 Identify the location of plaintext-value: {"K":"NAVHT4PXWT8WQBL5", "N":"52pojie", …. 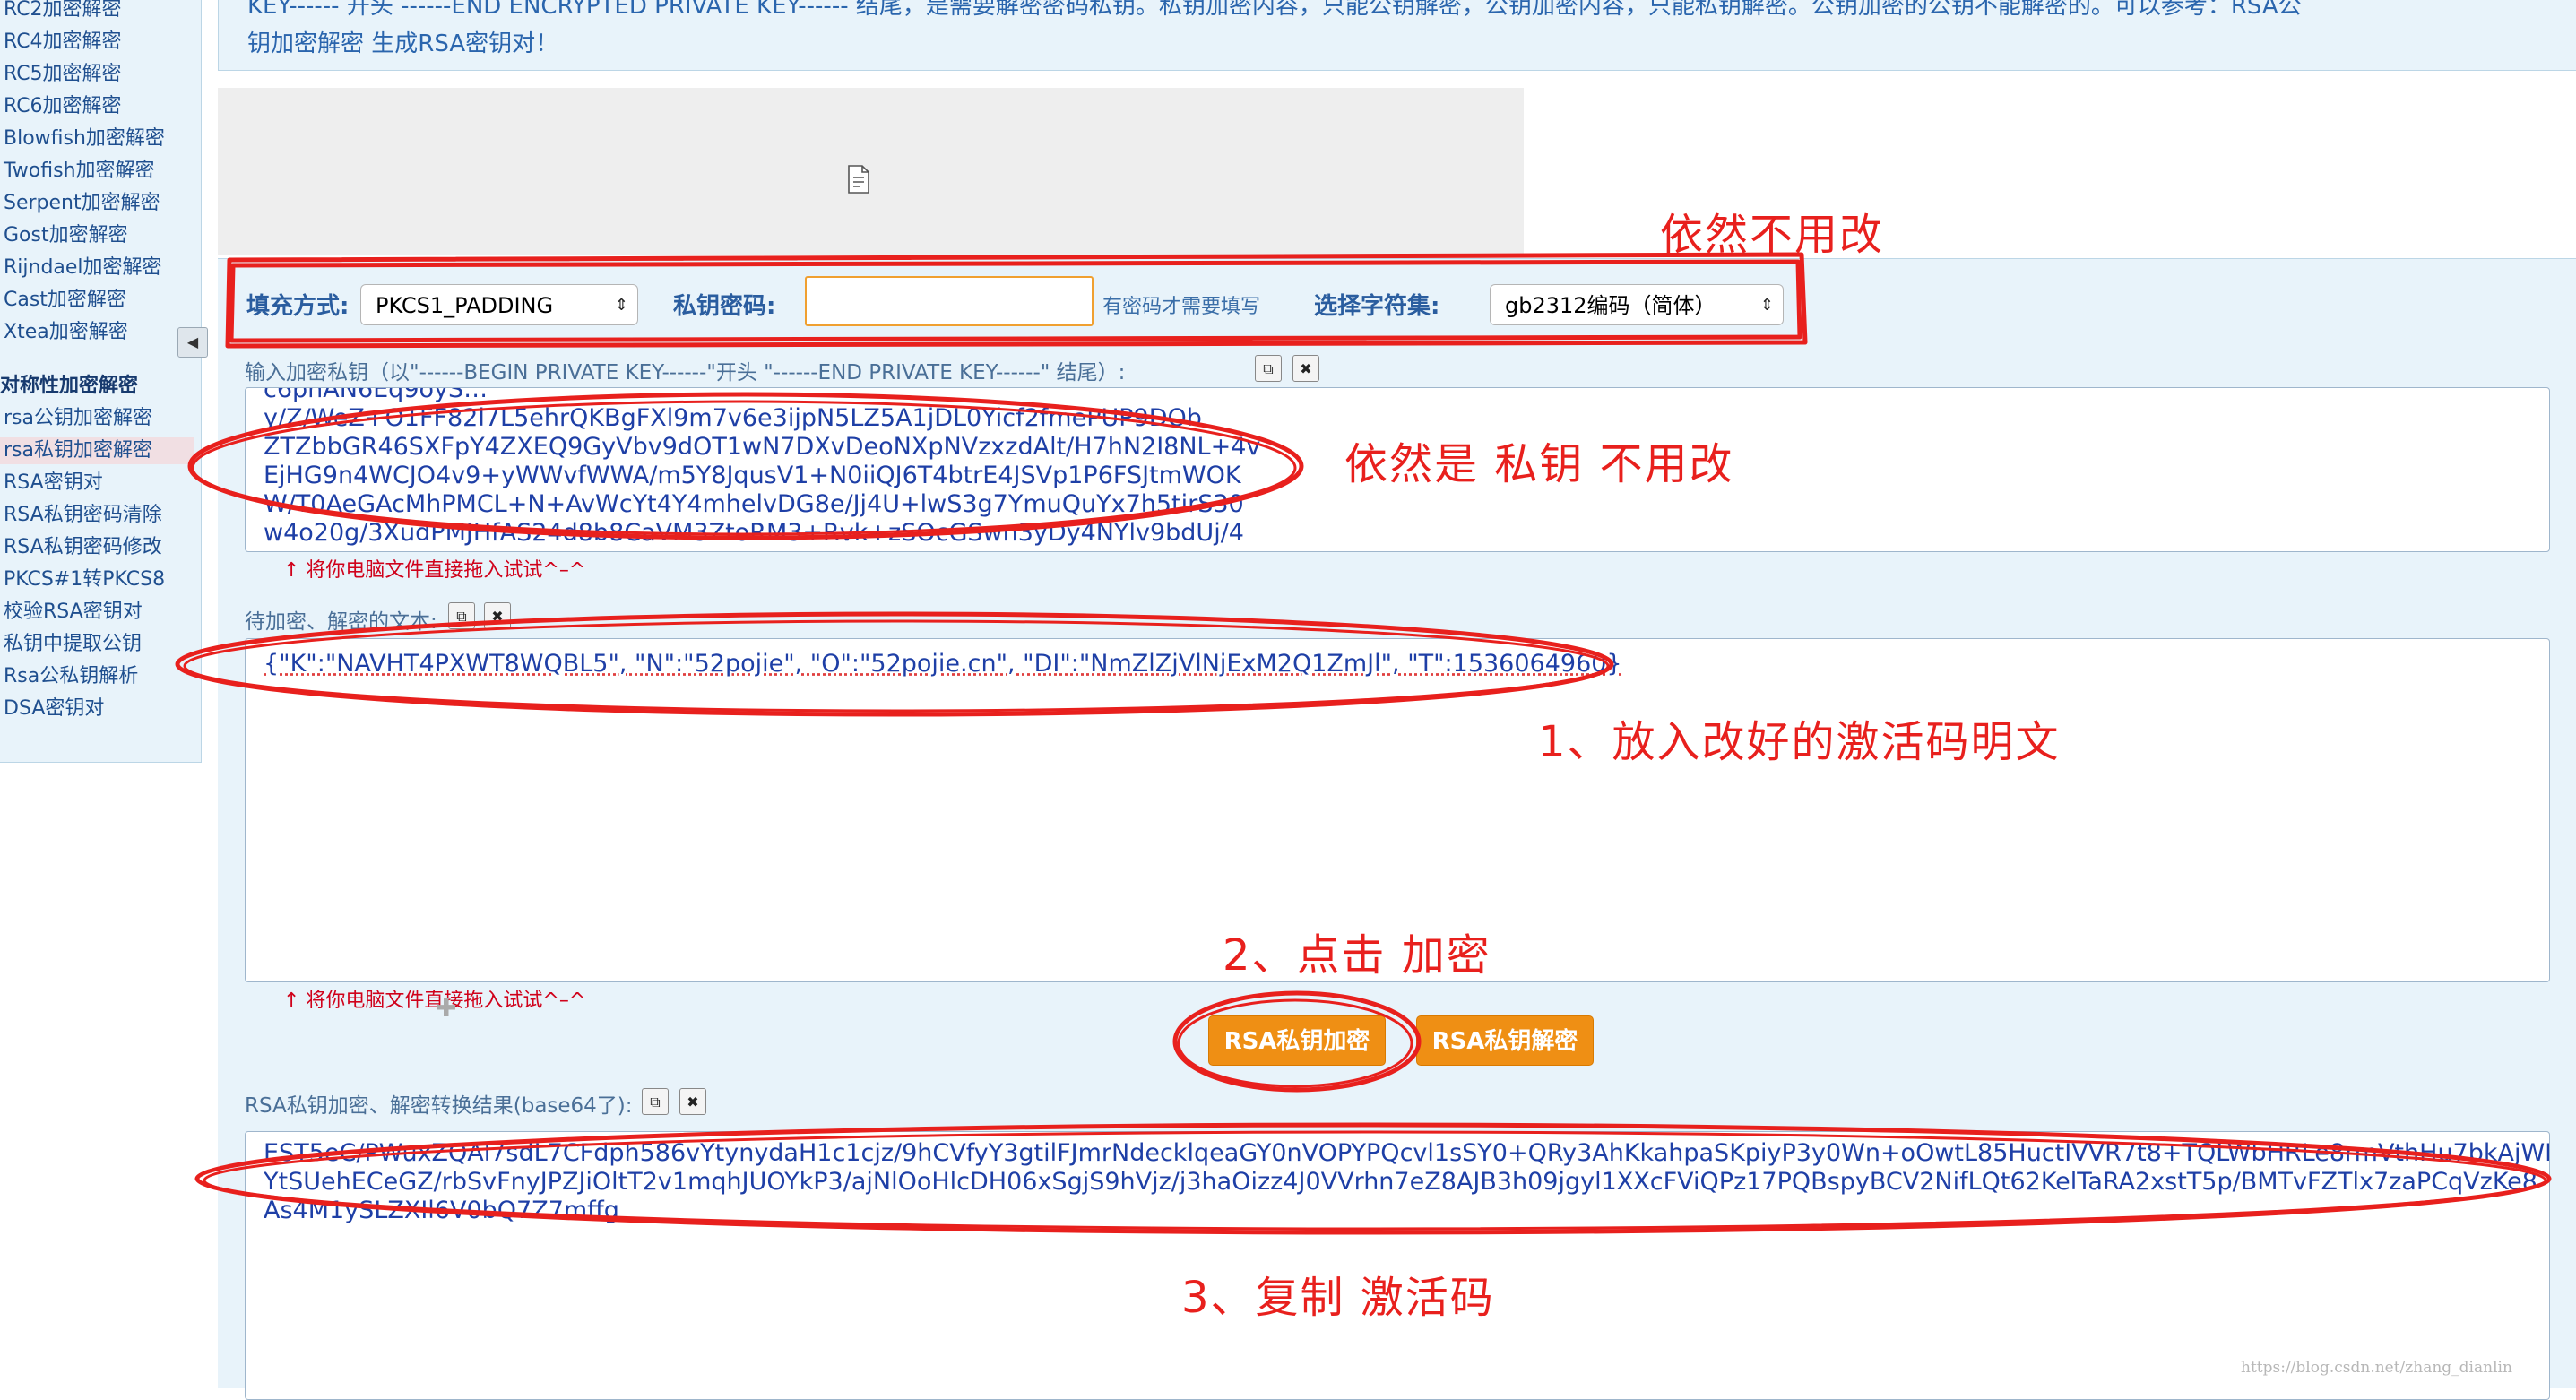
(943, 664).